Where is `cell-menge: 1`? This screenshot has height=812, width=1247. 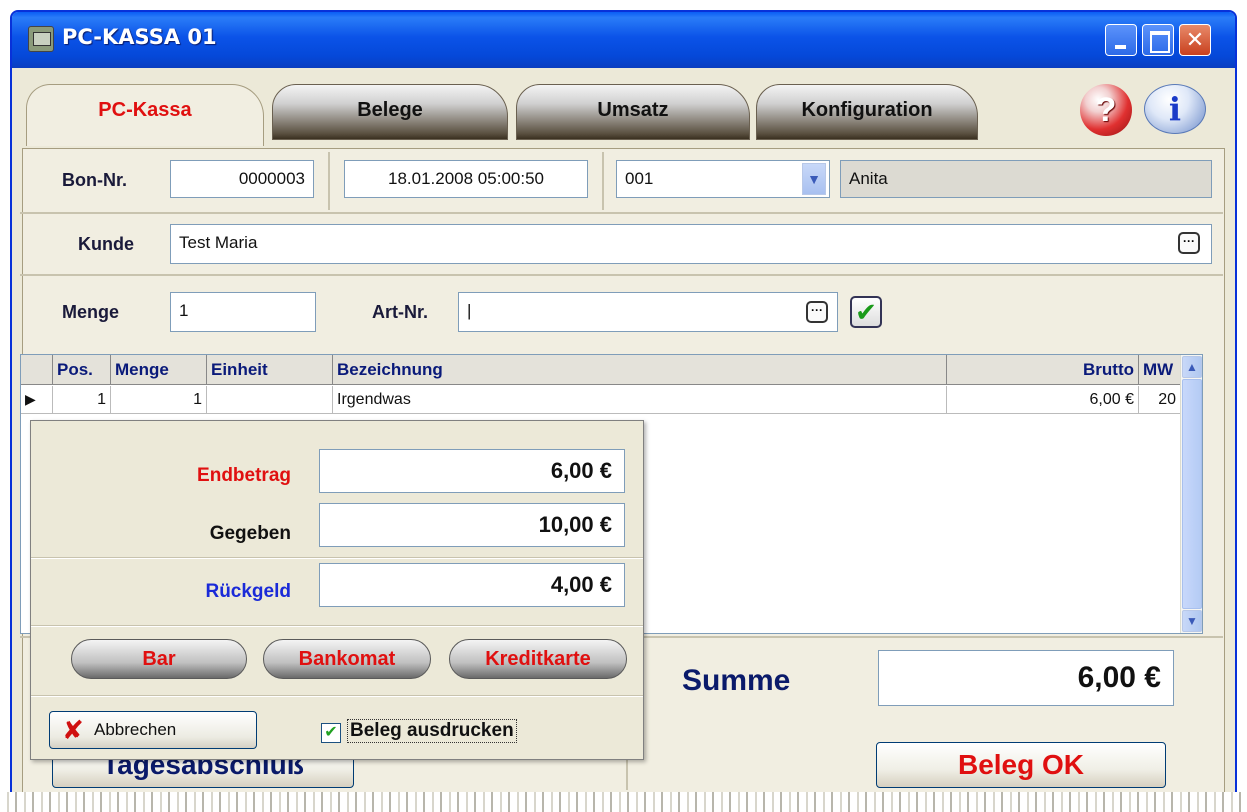
cell-menge: 1 is located at coordinates (159, 400).